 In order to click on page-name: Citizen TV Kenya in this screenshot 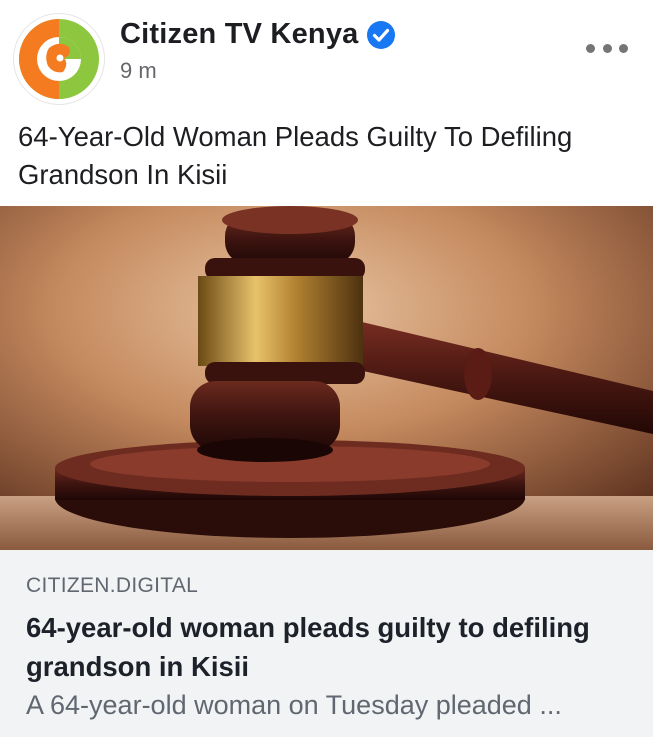, I will do `click(239, 34)`.